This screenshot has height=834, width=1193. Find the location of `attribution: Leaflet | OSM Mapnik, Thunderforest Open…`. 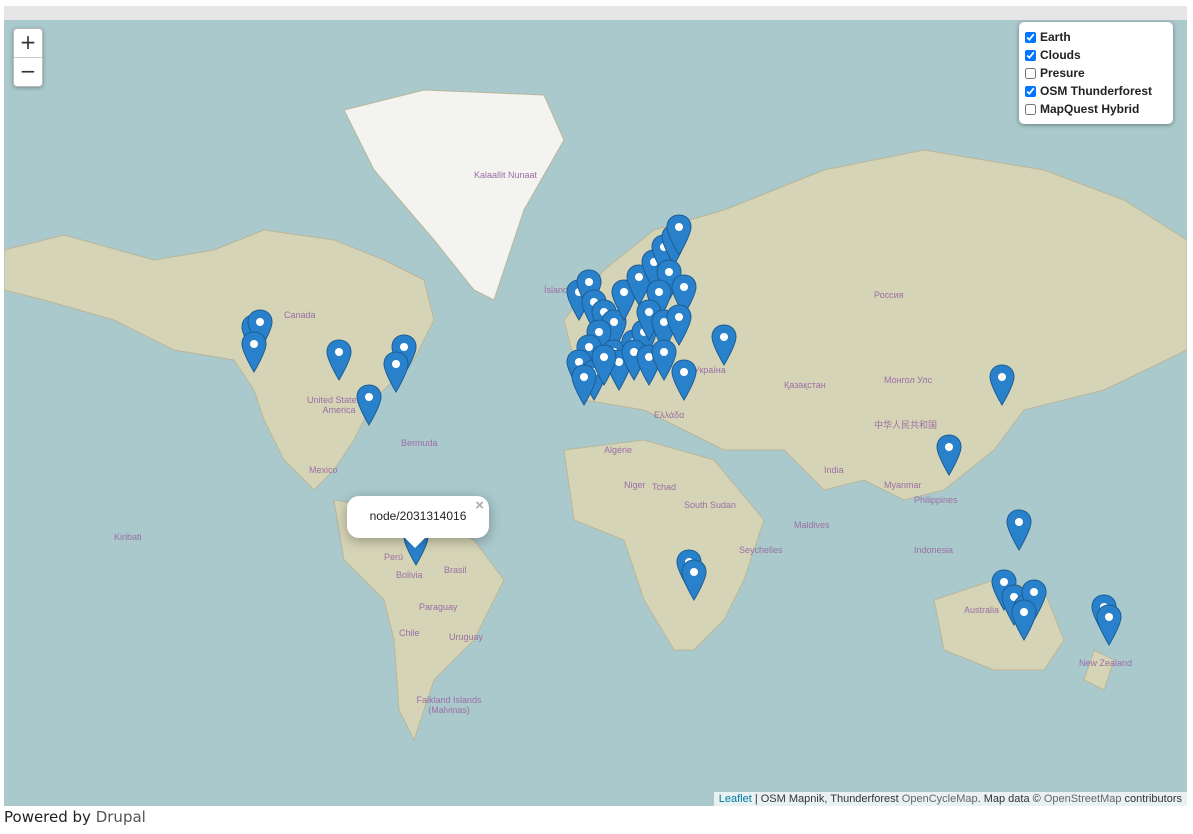

attribution: Leaflet | OSM Mapnik, Thunderforest Open… is located at coordinates (950, 799).